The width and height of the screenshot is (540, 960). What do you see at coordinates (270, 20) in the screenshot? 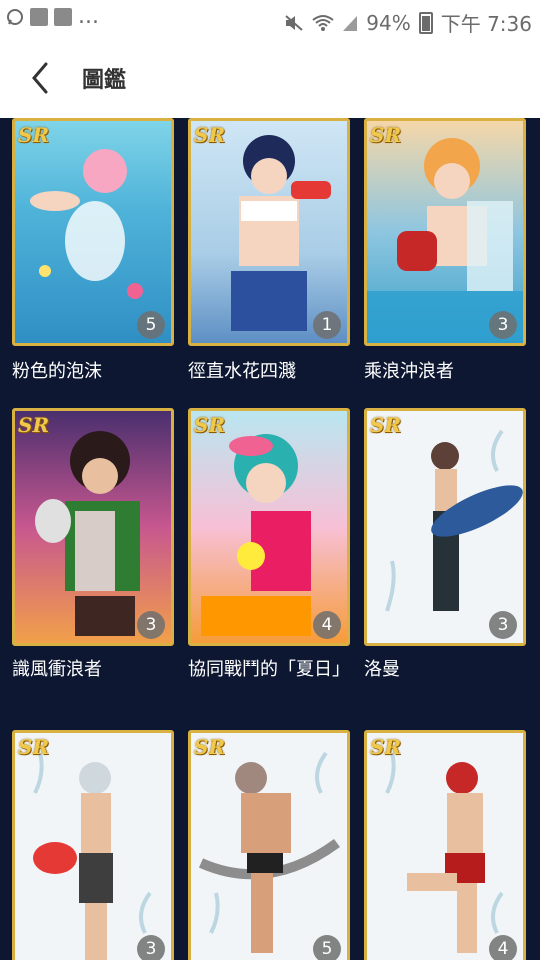
I see `status-bar: ... 94% 下午 7:36` at bounding box center [270, 20].